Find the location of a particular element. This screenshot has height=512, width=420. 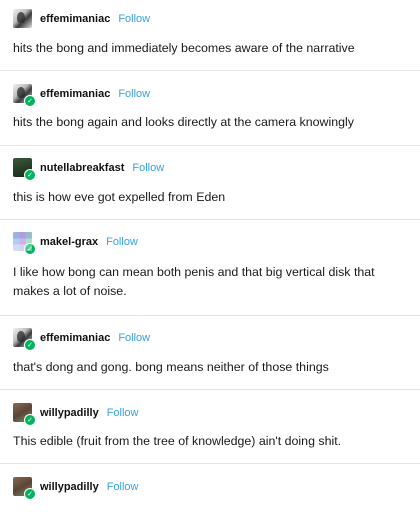

makel-grax-avatar-icon: ✓ is located at coordinates (24, 243).